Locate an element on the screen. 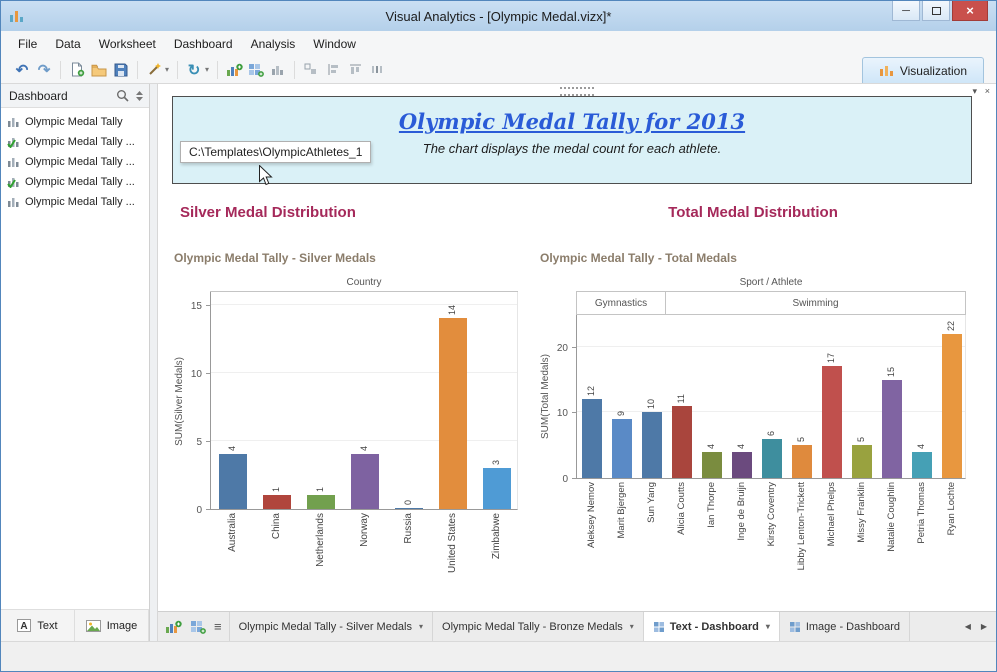 Image resolution: width=997 pixels, height=672 pixels. bar-sun-yang is located at coordinates (652, 445).